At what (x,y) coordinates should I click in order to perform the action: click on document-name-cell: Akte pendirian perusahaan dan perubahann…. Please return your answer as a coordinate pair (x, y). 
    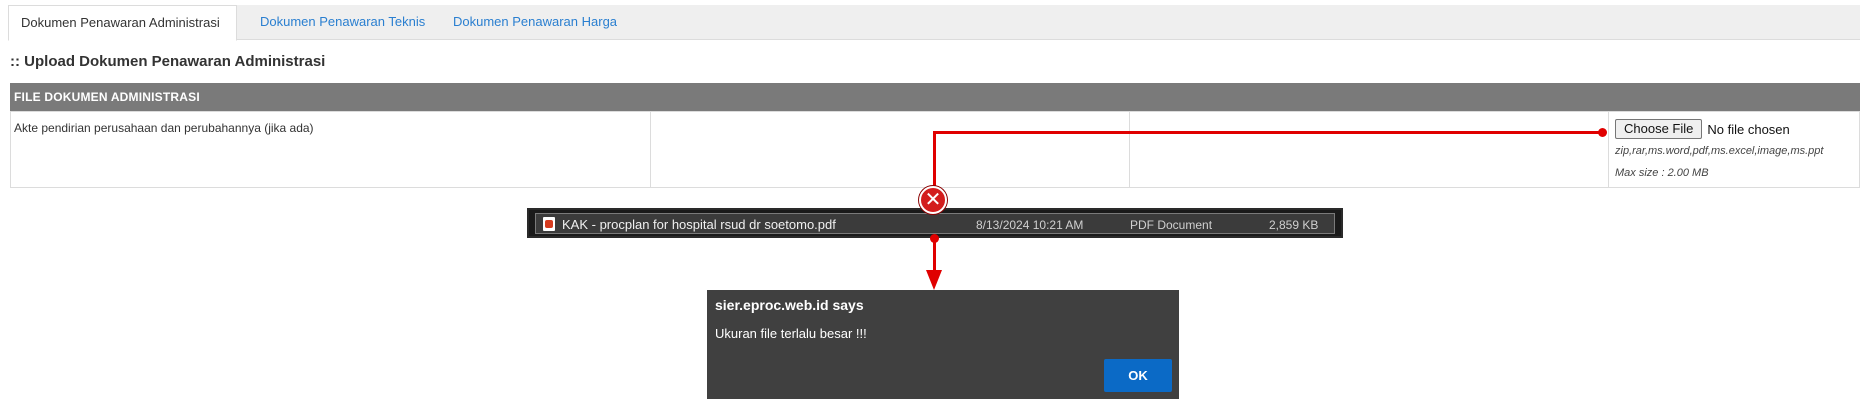
    Looking at the image, I should click on (331, 149).